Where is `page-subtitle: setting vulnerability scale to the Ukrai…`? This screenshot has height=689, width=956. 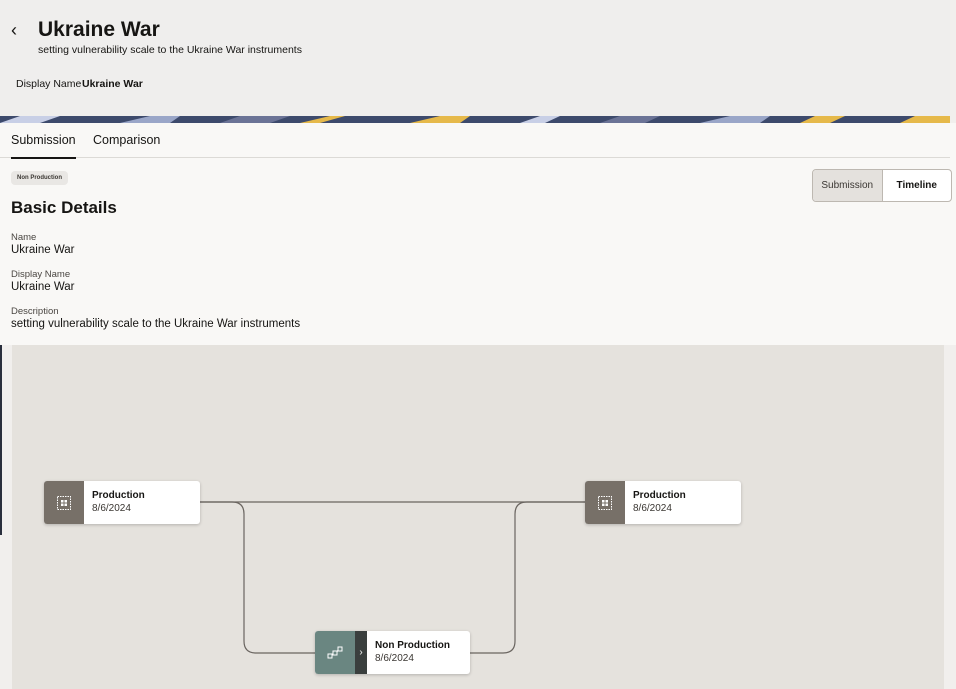 page-subtitle: setting vulnerability scale to the Ukrai… is located at coordinates (170, 50).